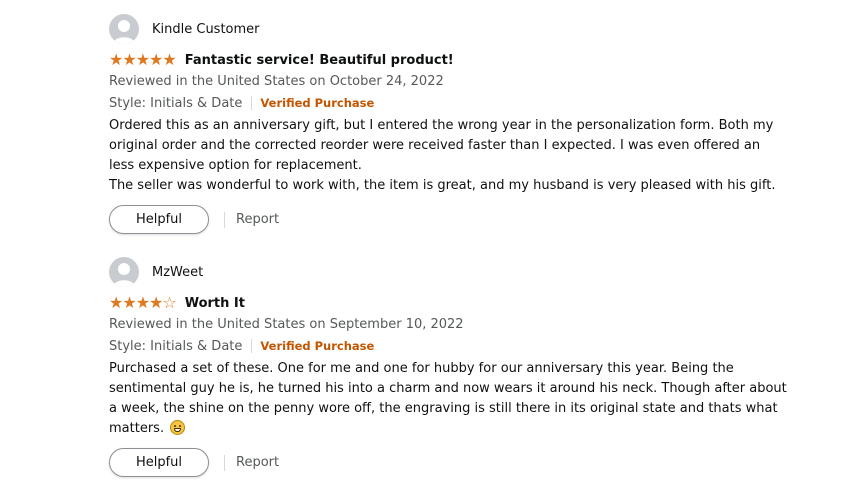 Image resolution: width=848 pixels, height=486 pixels. I want to click on reviewer-profile: Kindle Customer, so click(459, 29).